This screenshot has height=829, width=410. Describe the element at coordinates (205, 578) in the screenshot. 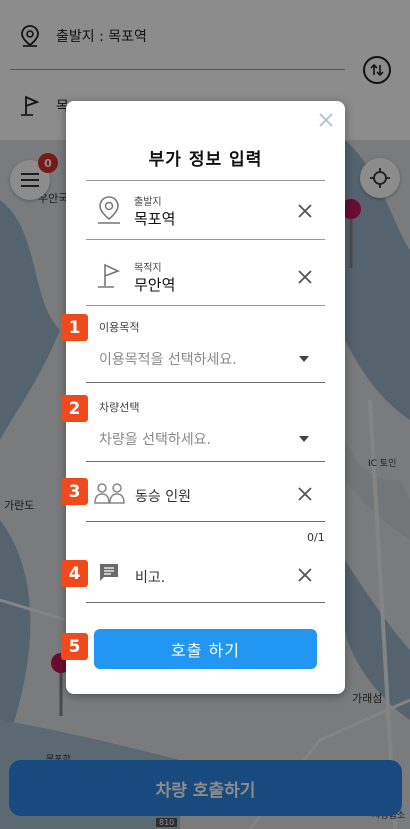

I see `note-input: 비고.` at that location.